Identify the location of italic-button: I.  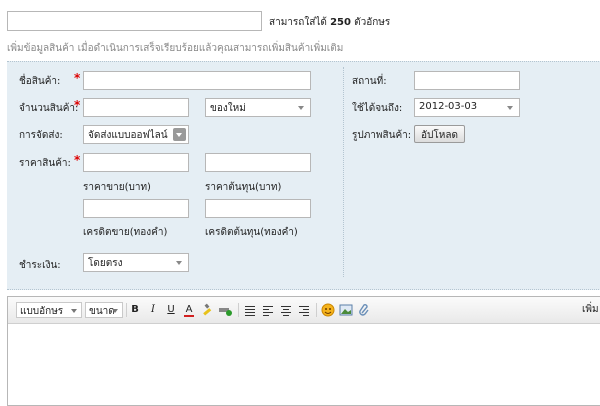
(153, 310).